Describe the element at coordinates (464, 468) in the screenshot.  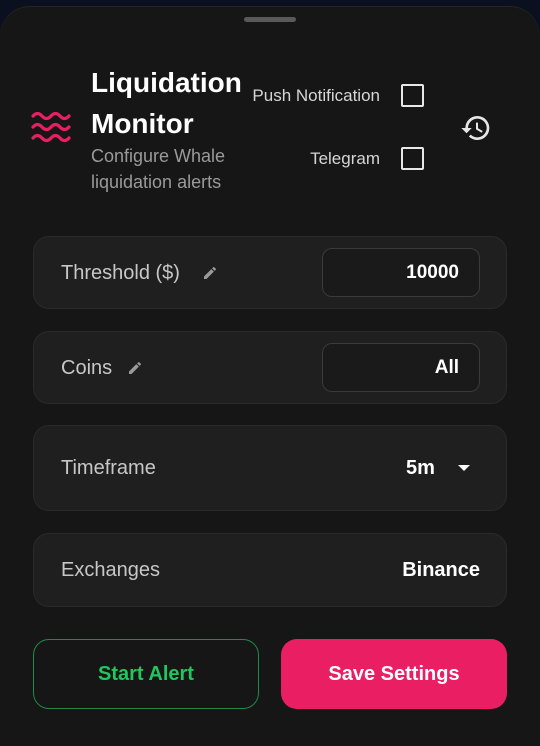
I see `chevron-down-icon` at that location.